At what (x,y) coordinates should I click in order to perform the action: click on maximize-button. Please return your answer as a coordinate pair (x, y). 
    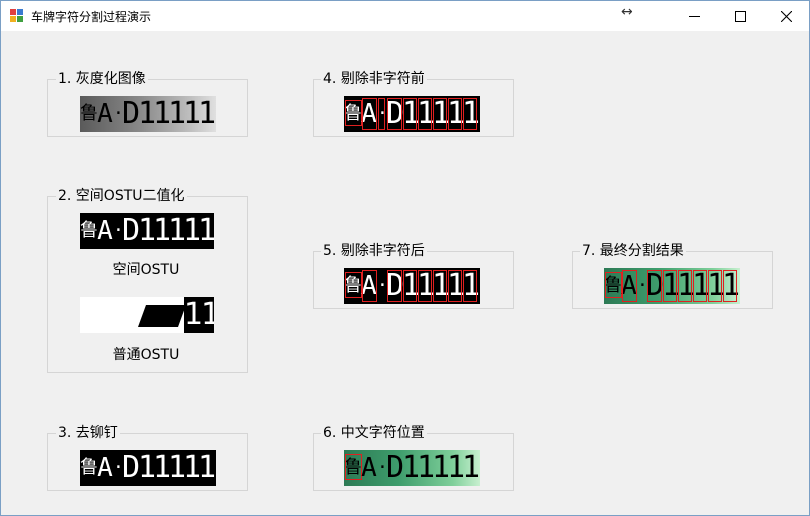
    Looking at the image, I should click on (740, 16).